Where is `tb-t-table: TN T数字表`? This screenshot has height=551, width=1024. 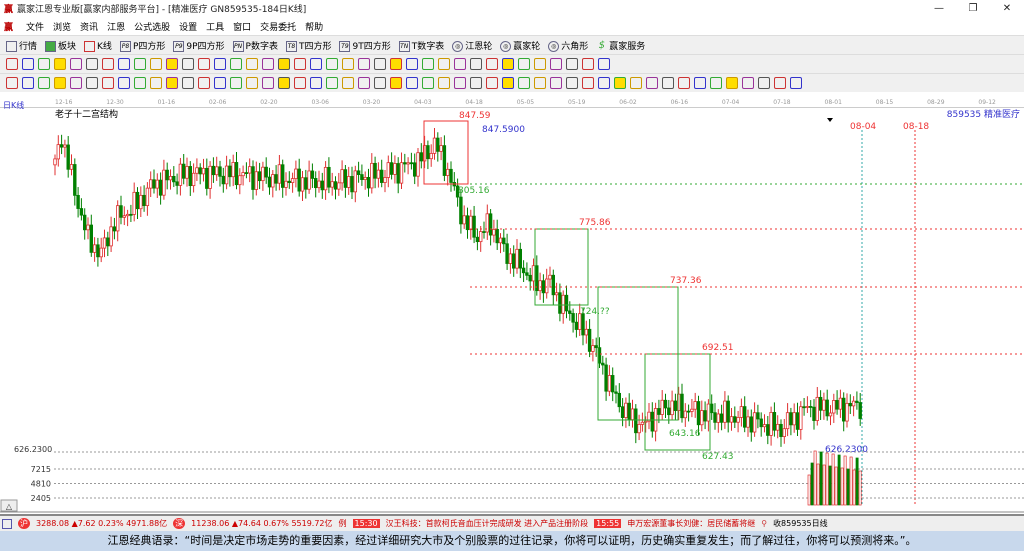
tb-t-table: TN T数字表 is located at coordinates (421, 45).